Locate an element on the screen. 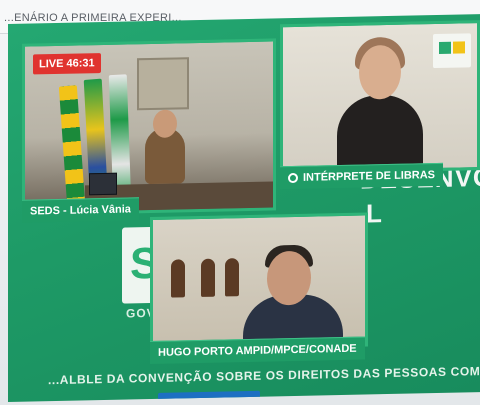 This screenshot has width=480, height=405. libras-hands-icon is located at coordinates (293, 178).